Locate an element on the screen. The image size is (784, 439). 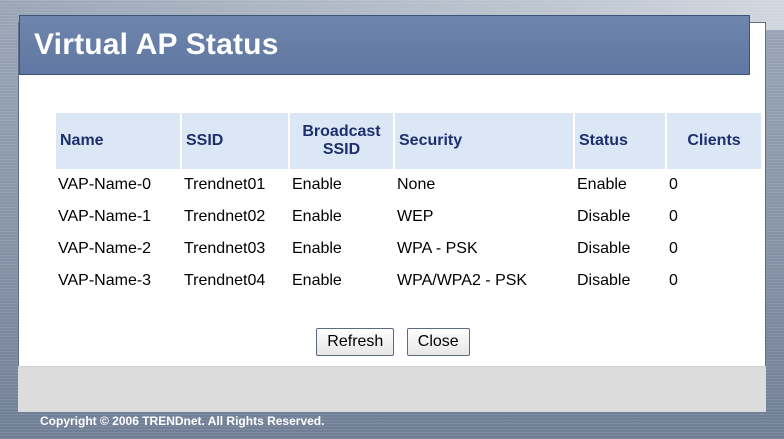
header-name: Name is located at coordinates (118, 141).